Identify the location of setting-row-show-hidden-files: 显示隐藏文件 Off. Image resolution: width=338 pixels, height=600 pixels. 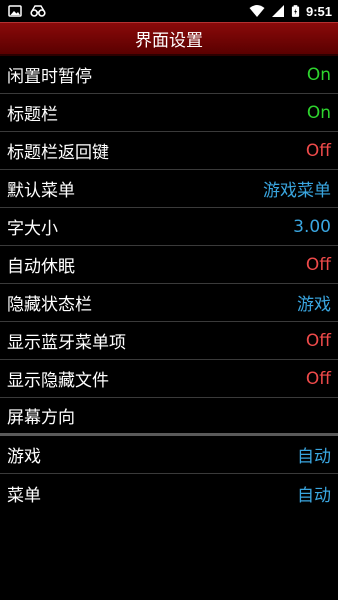
(169, 379).